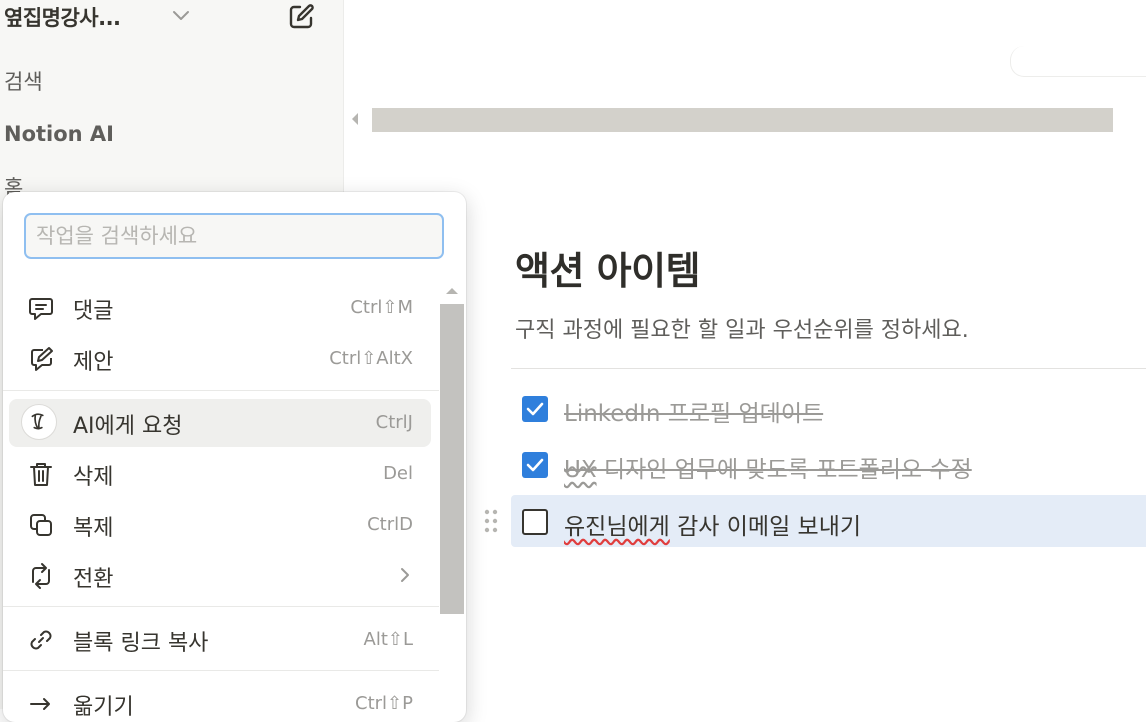  I want to click on menu-item-label: 복제, so click(93, 528).